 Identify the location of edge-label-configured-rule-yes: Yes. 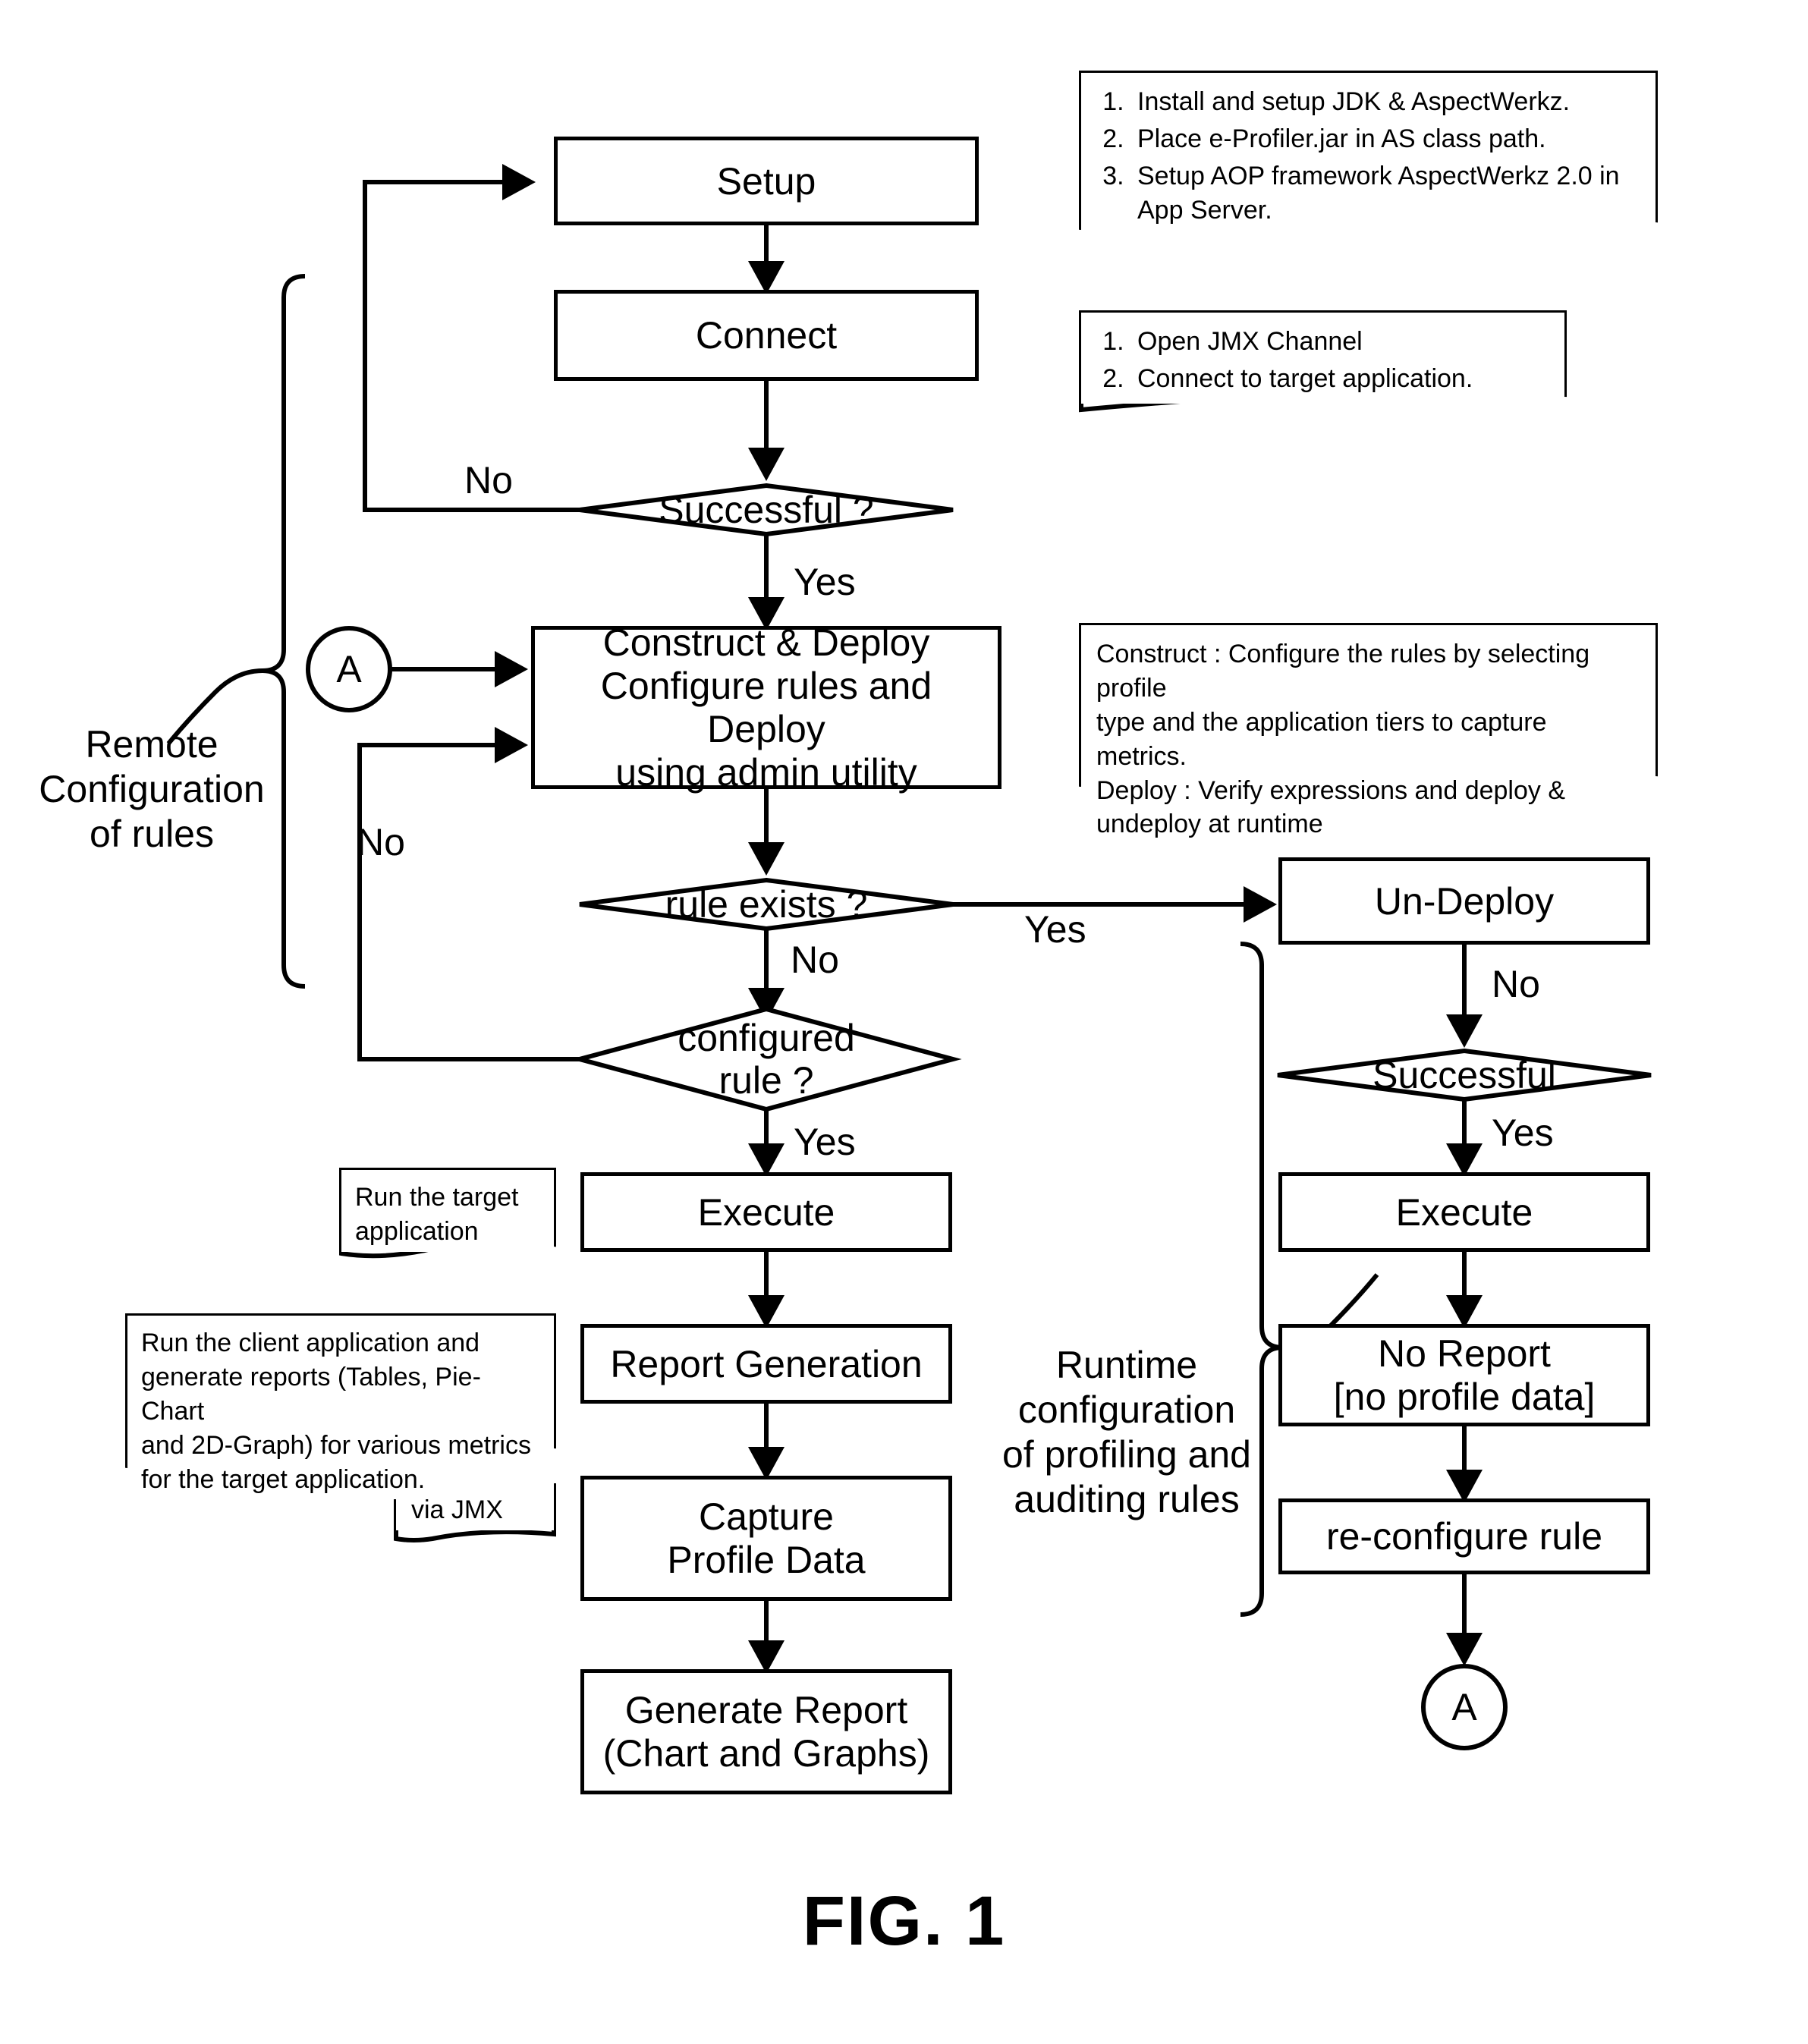
(825, 1142).